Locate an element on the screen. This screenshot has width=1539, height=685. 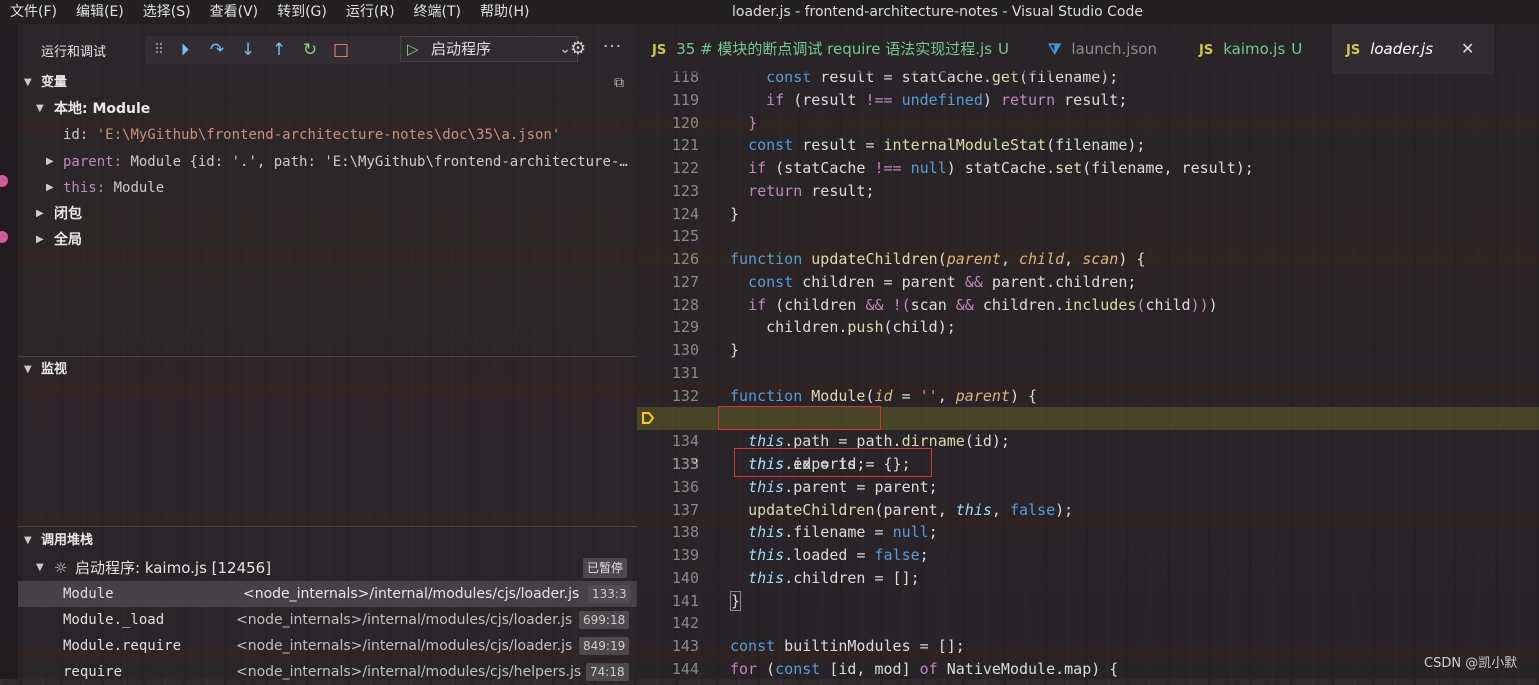
code-line: 123 return result; is located at coordinates (1088, 191).